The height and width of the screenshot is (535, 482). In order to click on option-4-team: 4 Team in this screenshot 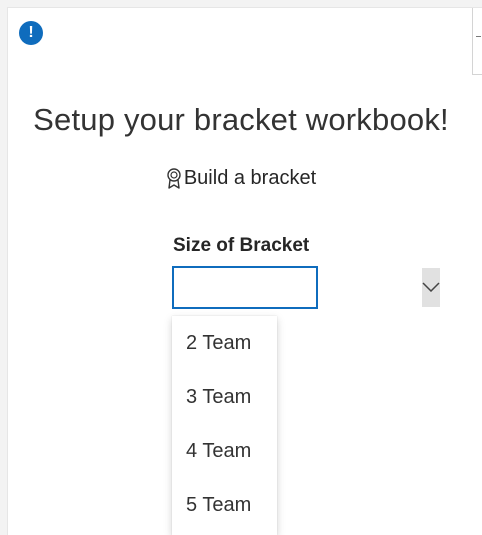, I will do `click(224, 451)`.